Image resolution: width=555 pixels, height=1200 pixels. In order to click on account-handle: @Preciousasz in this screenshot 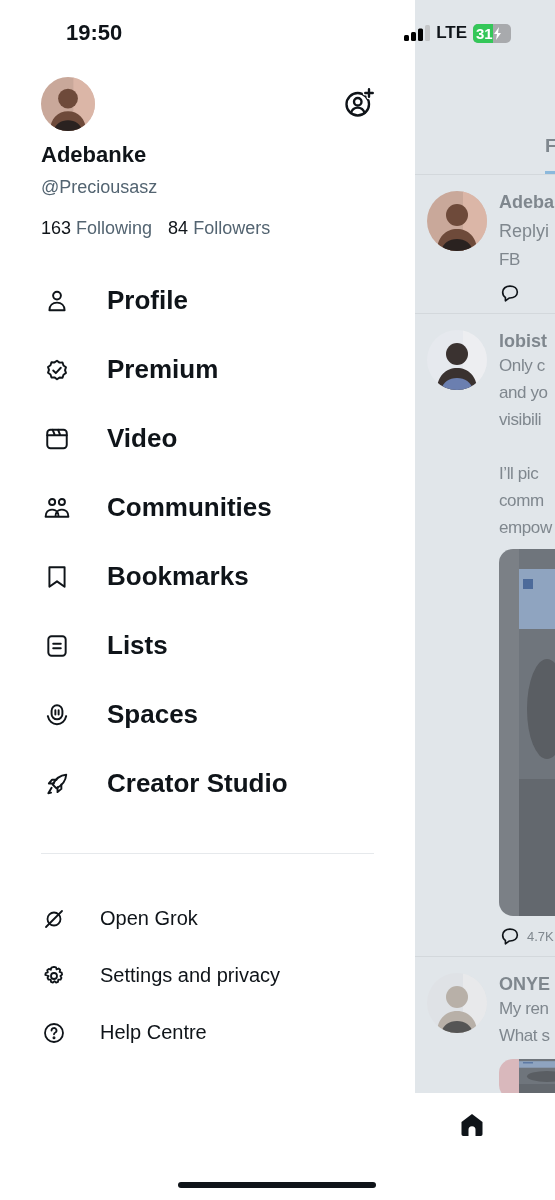, I will do `click(99, 187)`.